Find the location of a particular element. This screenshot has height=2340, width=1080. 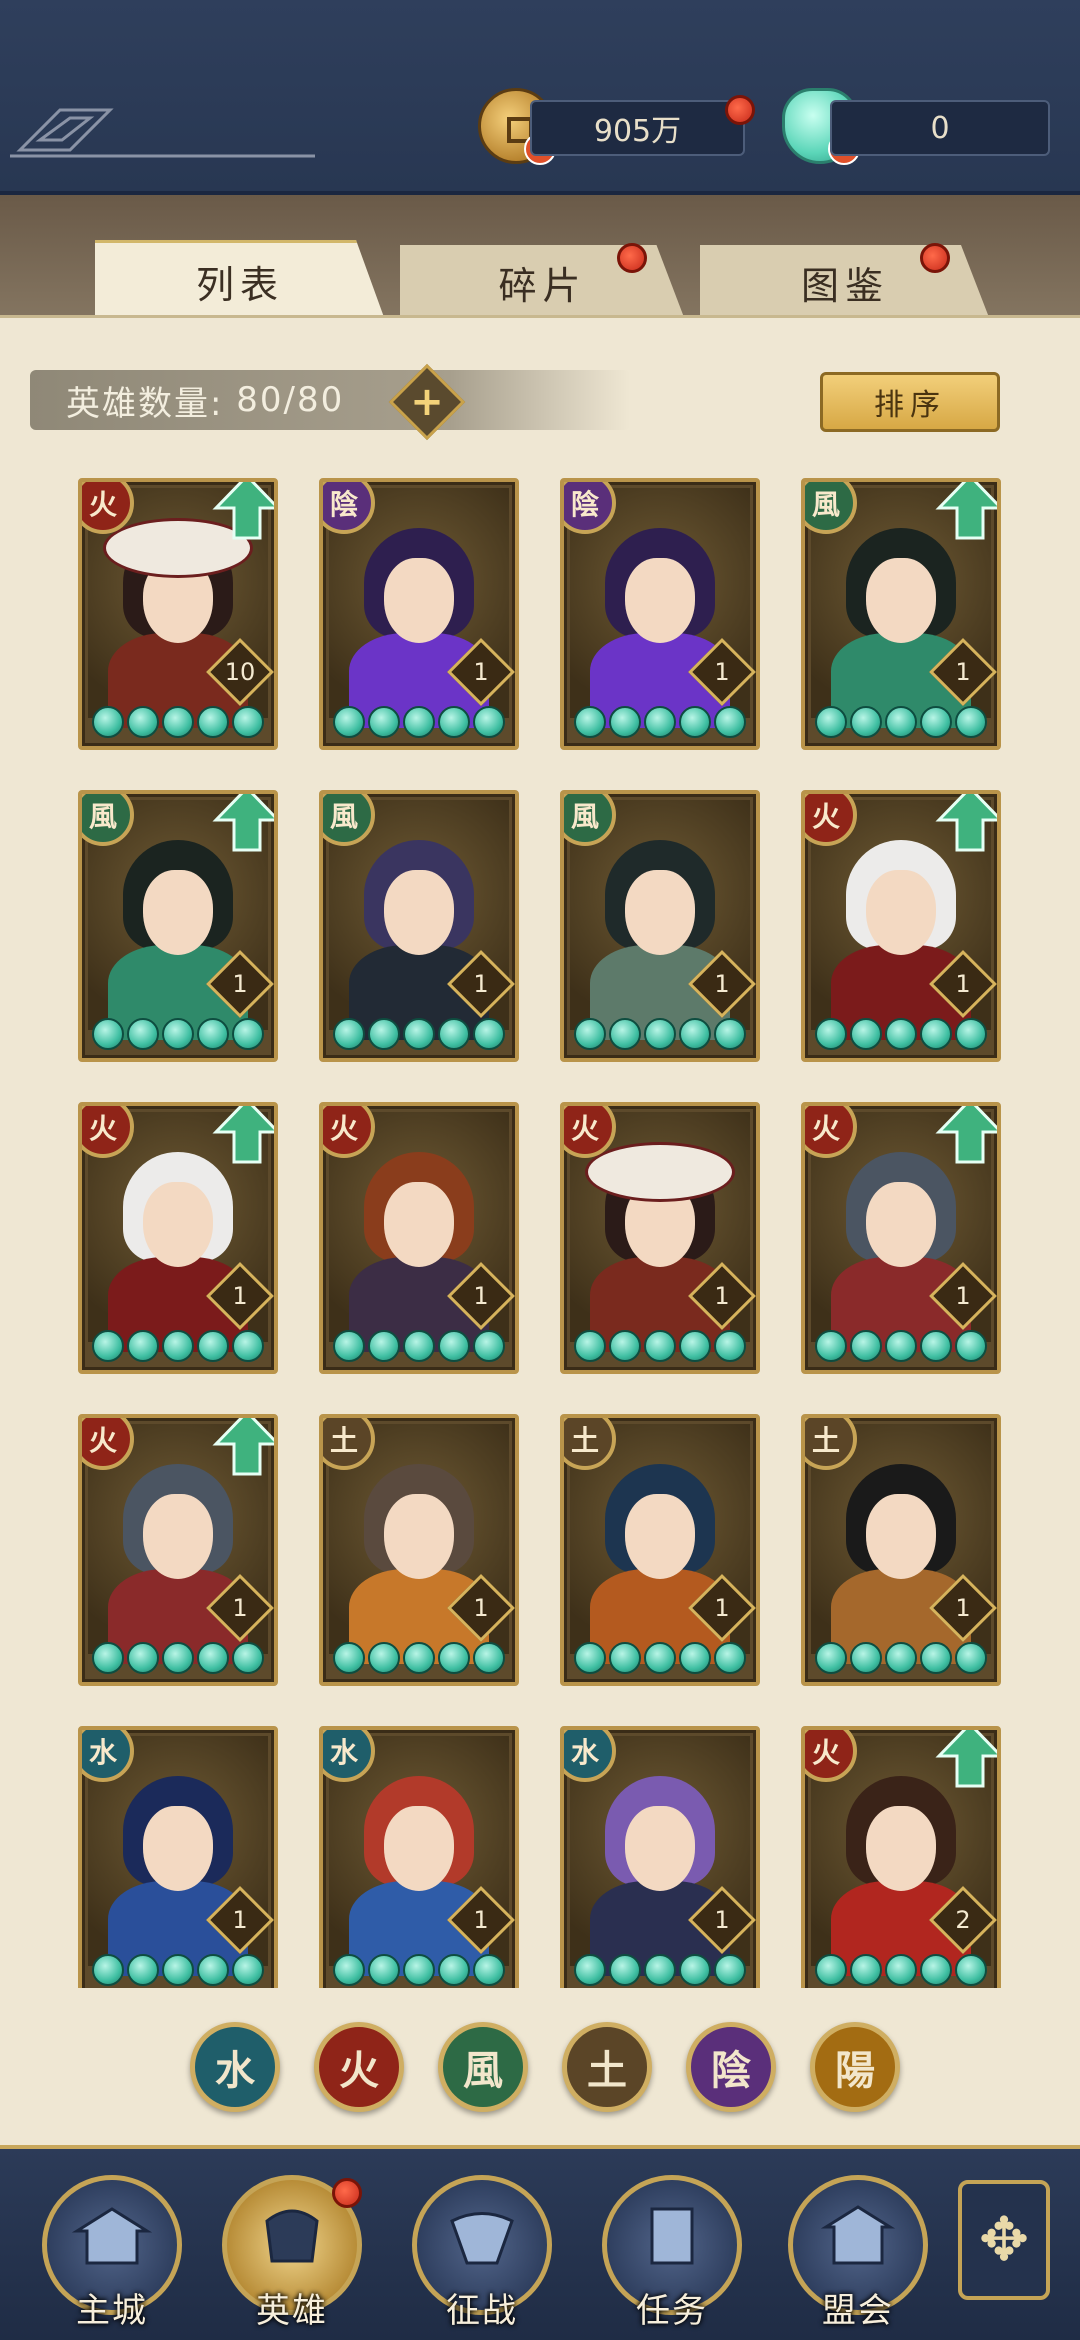

filter-water-button: 水 is located at coordinates (235, 2067).